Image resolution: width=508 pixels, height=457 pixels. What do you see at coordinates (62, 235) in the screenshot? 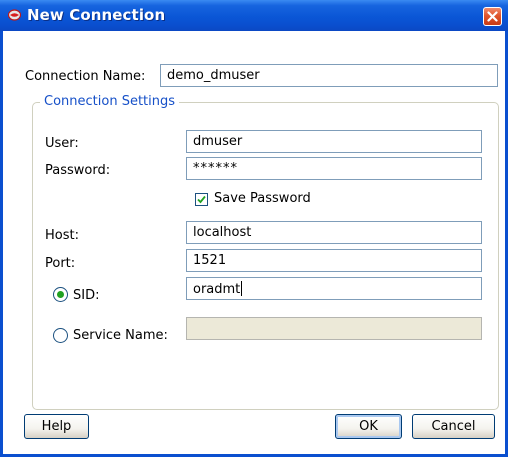
I see `host-label: Host:` at bounding box center [62, 235].